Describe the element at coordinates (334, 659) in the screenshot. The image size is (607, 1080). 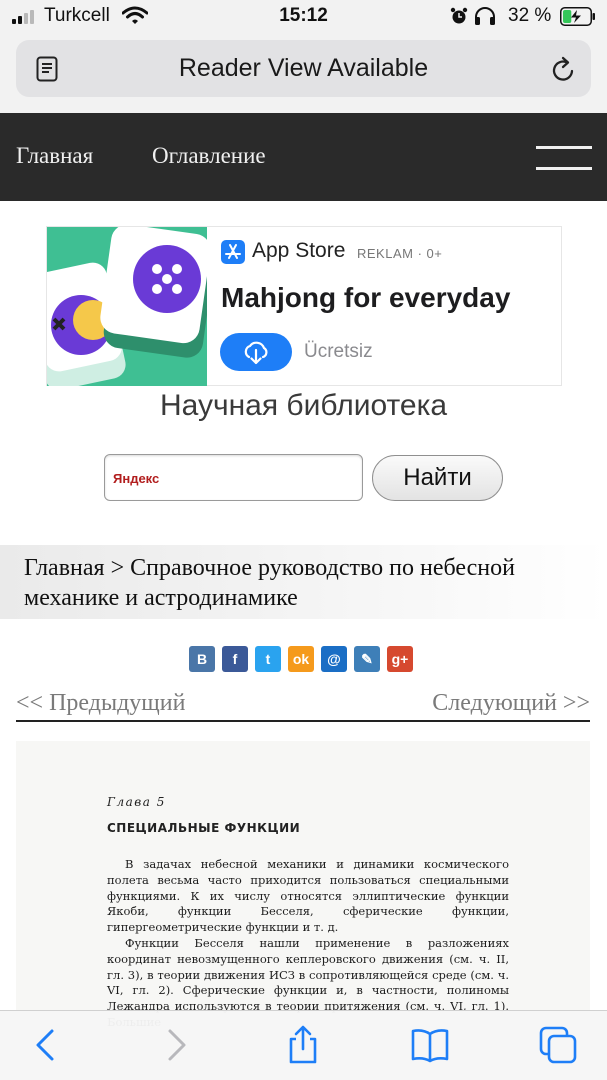
I see `mailru-icon: @` at that location.